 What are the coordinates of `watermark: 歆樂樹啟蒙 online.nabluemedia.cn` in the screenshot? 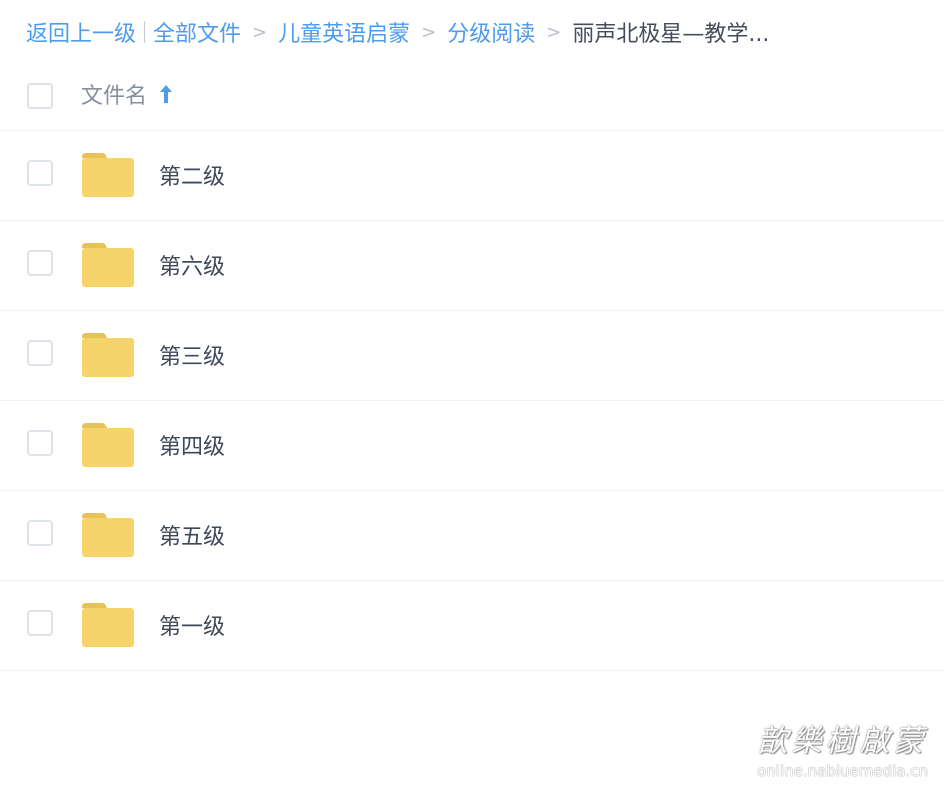 It's located at (842, 748).